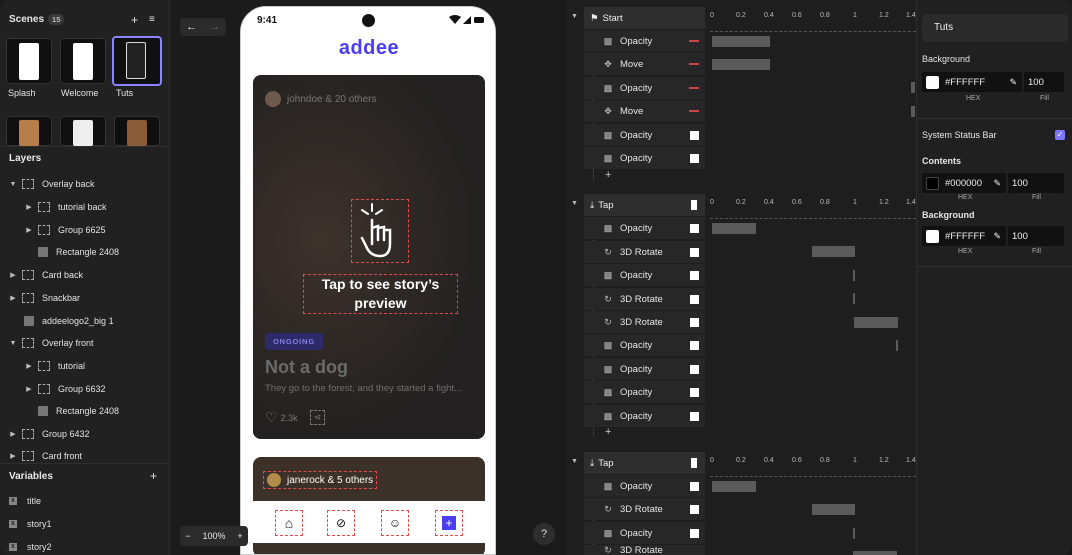  What do you see at coordinates (188, 536) in the screenshot?
I see `zoom-out-icon: −` at bounding box center [188, 536].